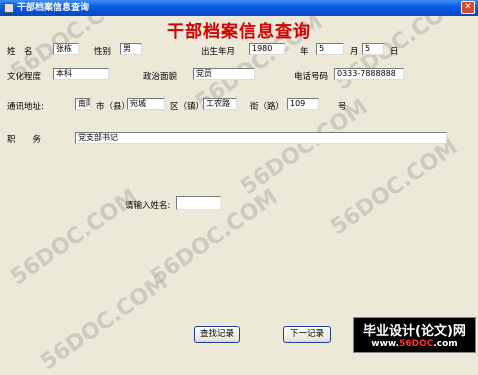 Image resolution: width=478 pixels, height=375 pixels. I want to click on city-label: 市（县）, so click(113, 107).